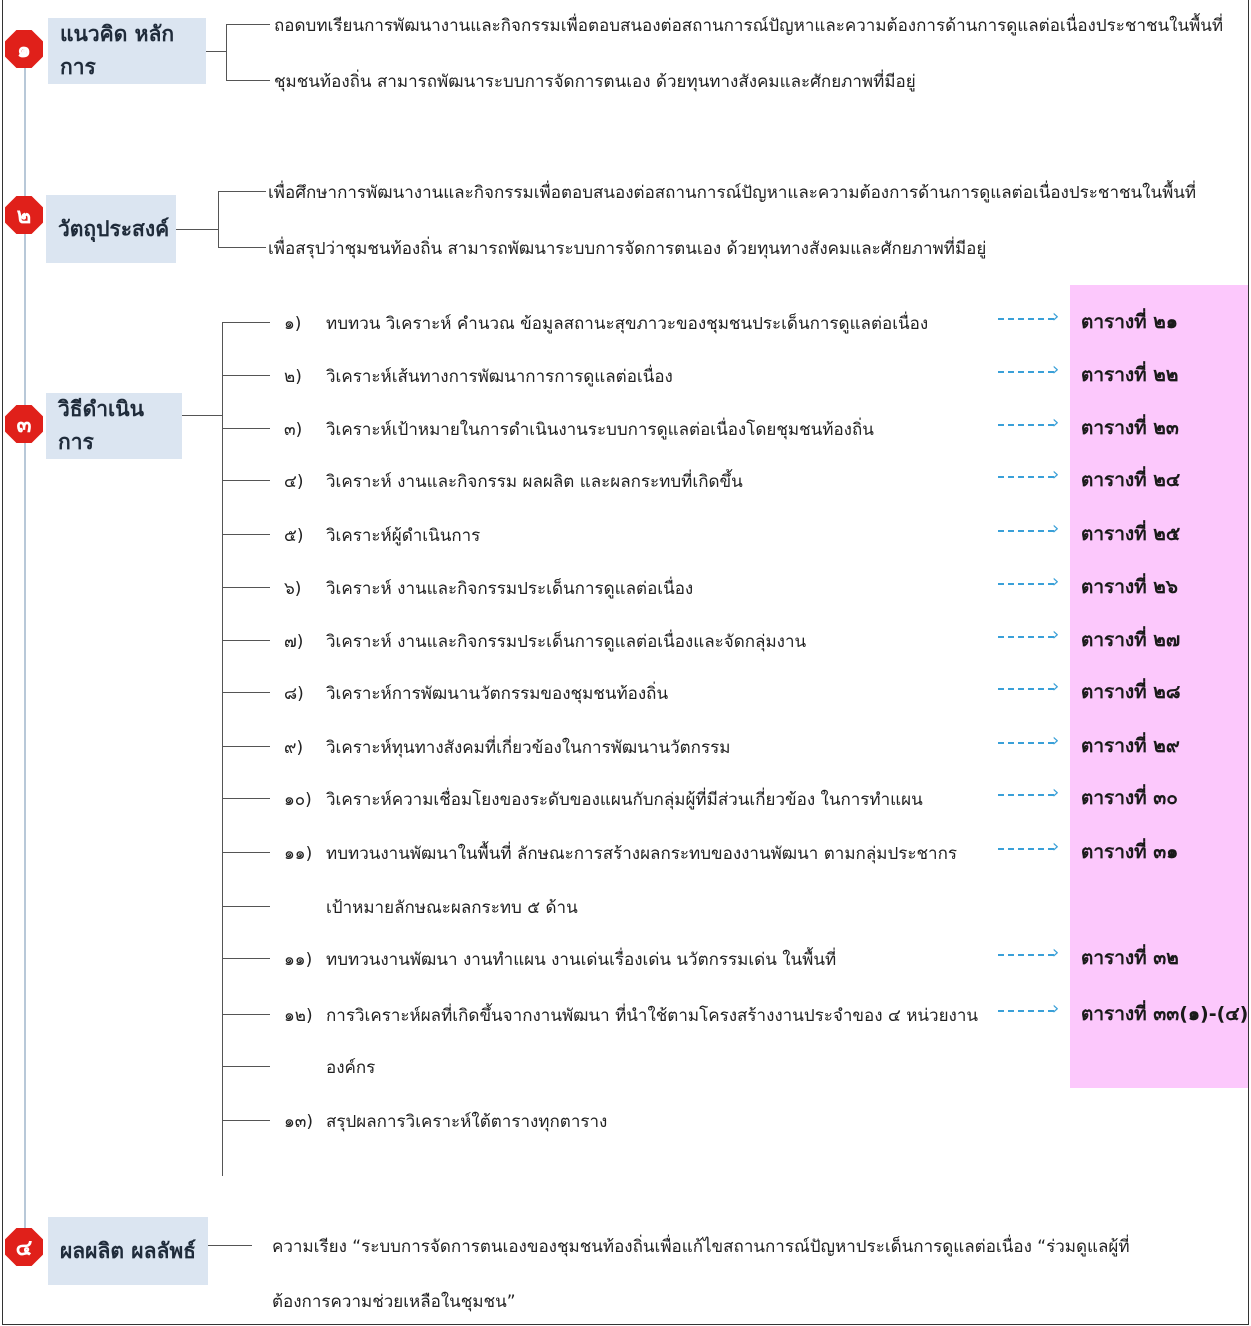  What do you see at coordinates (351, 1068) in the screenshot?
I see `step-text: องค์กร` at bounding box center [351, 1068].